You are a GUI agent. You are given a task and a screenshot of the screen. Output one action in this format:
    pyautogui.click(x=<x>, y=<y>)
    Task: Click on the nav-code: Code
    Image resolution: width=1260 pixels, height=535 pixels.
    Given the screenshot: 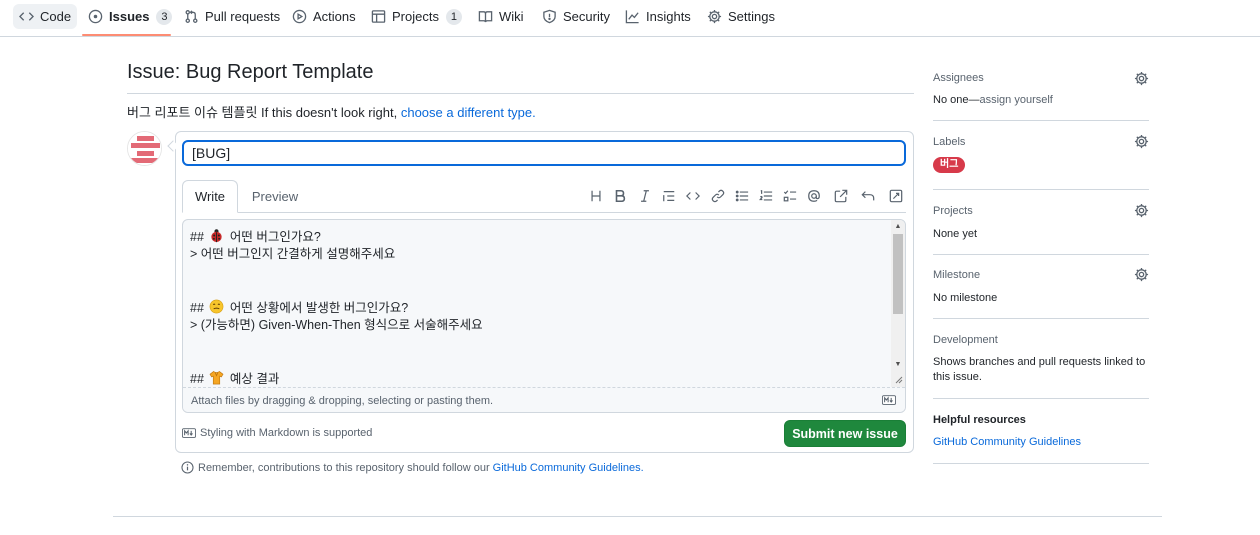 What is the action you would take?
    pyautogui.click(x=45, y=16)
    